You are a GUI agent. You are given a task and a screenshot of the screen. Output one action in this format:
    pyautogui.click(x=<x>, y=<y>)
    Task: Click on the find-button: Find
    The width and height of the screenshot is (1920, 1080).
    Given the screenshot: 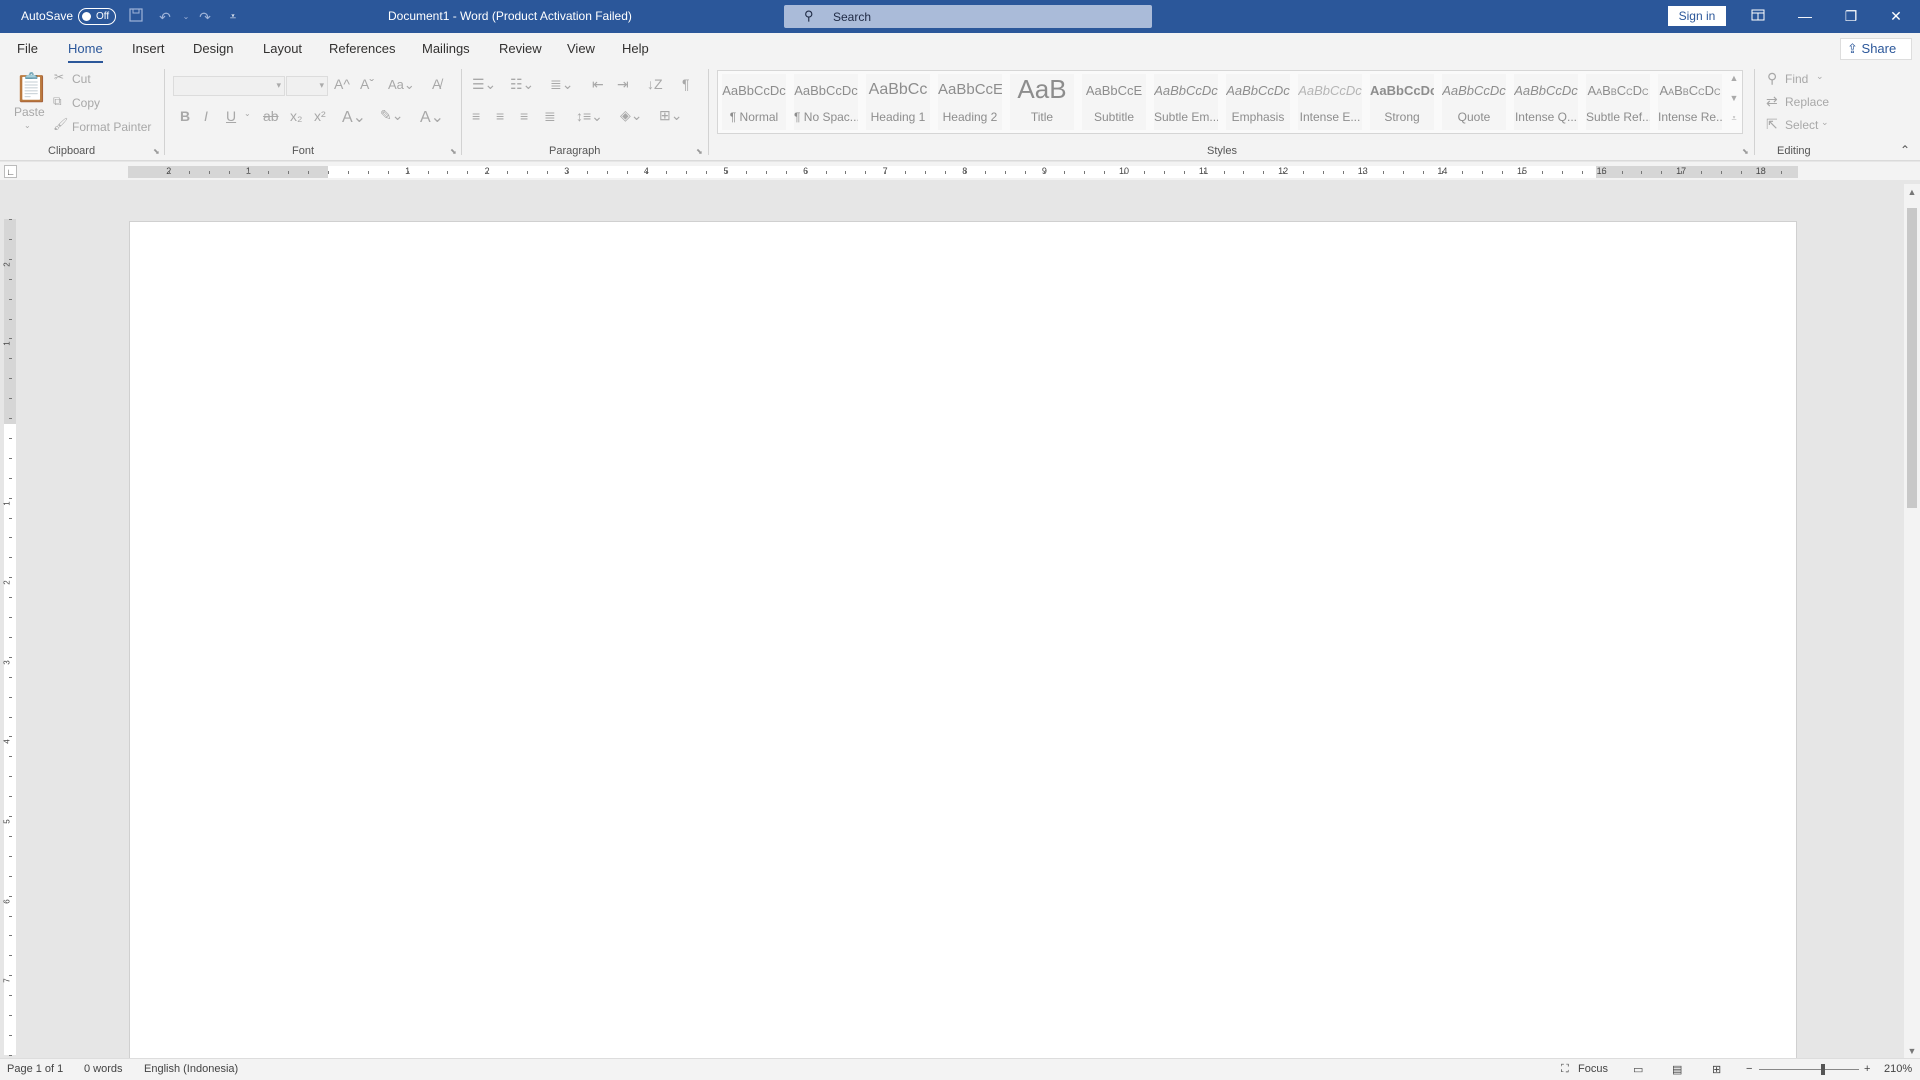 What is the action you would take?
    pyautogui.click(x=1796, y=79)
    